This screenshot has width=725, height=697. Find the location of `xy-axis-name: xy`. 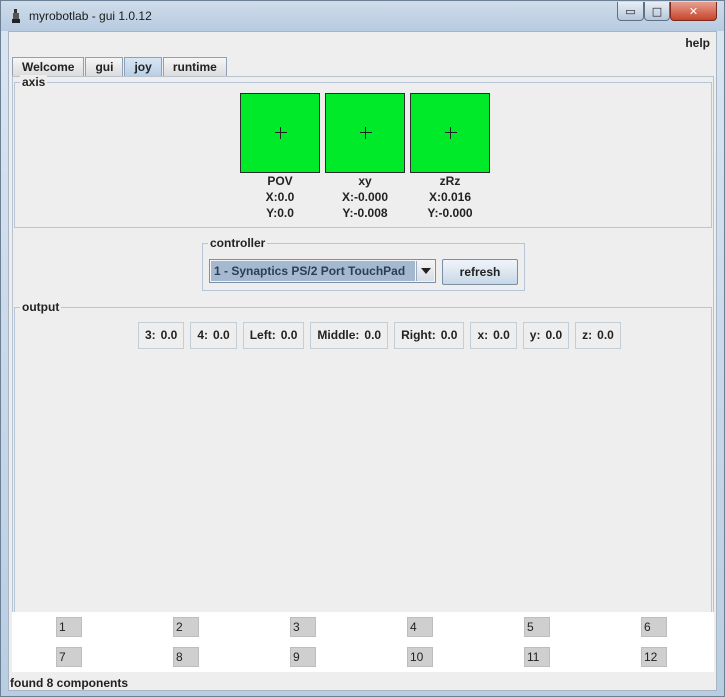

xy-axis-name: xy is located at coordinates (365, 181).